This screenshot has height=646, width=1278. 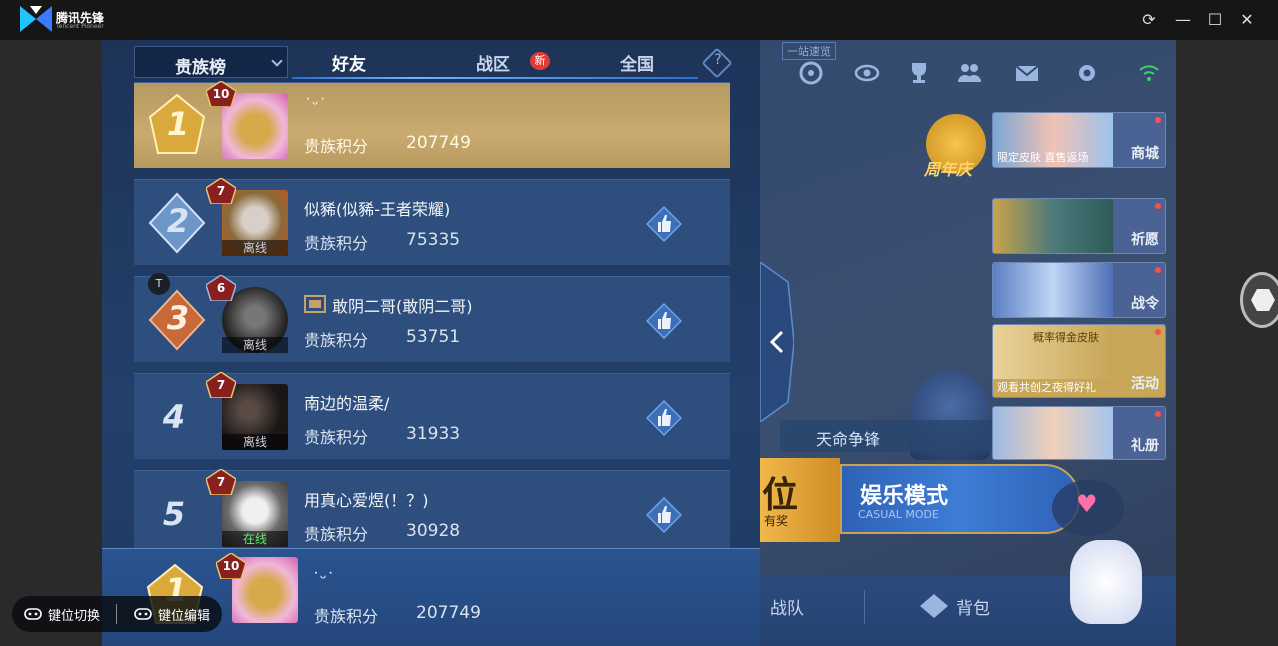 What do you see at coordinates (639, 20) in the screenshot?
I see `window-titlebar: 腾讯先锋 Tencent Pioneer ⟳ — ☐ ✕` at bounding box center [639, 20].